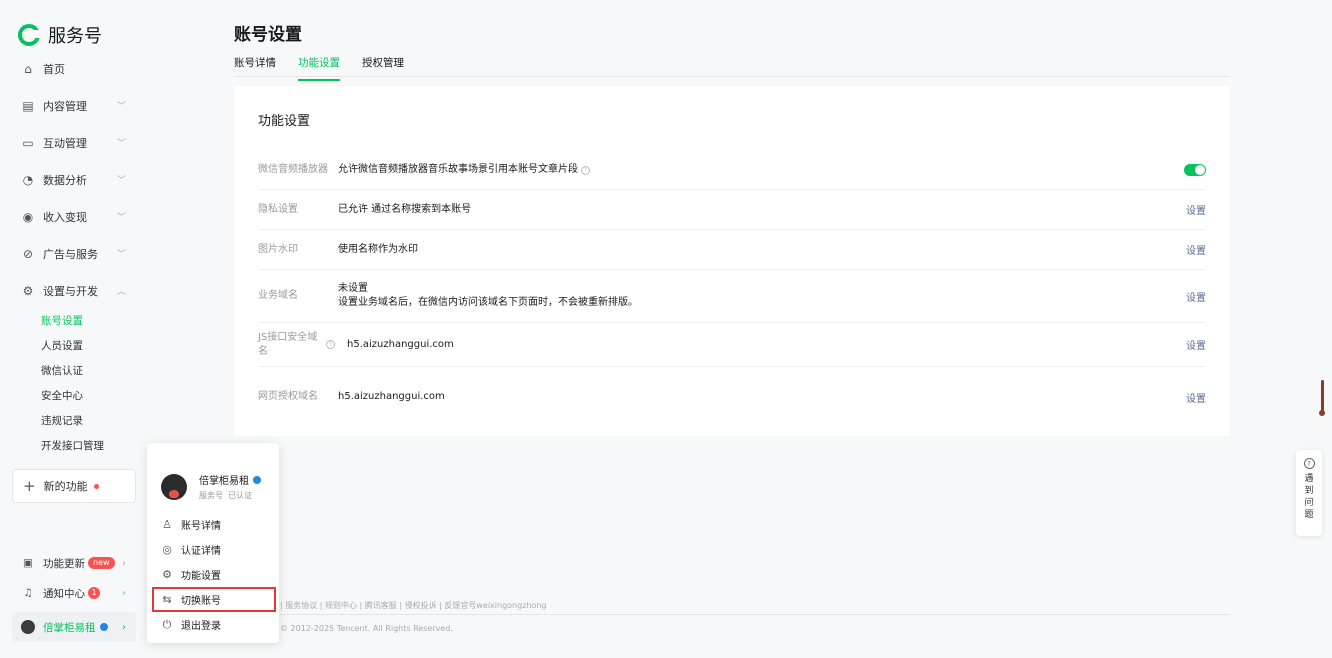  I want to click on home-icon: ⌂, so click(28, 68).